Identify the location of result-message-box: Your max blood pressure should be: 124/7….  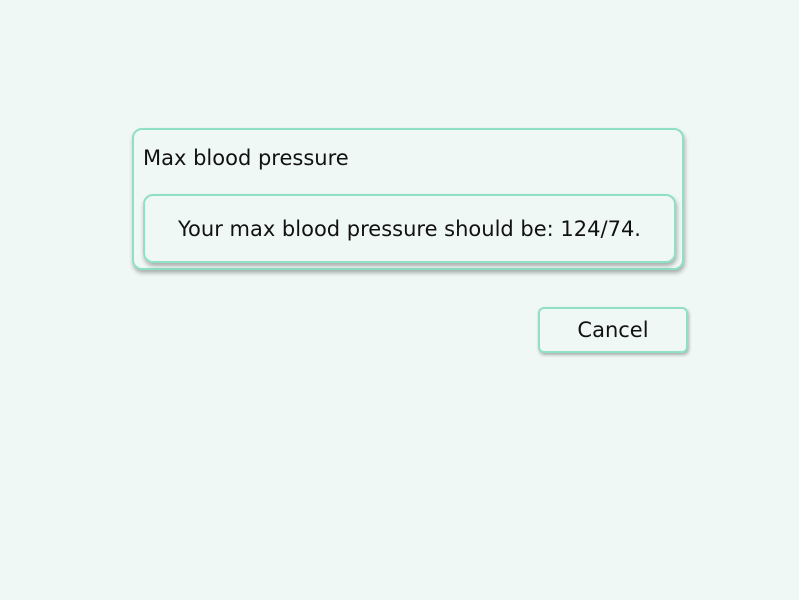
(409, 228).